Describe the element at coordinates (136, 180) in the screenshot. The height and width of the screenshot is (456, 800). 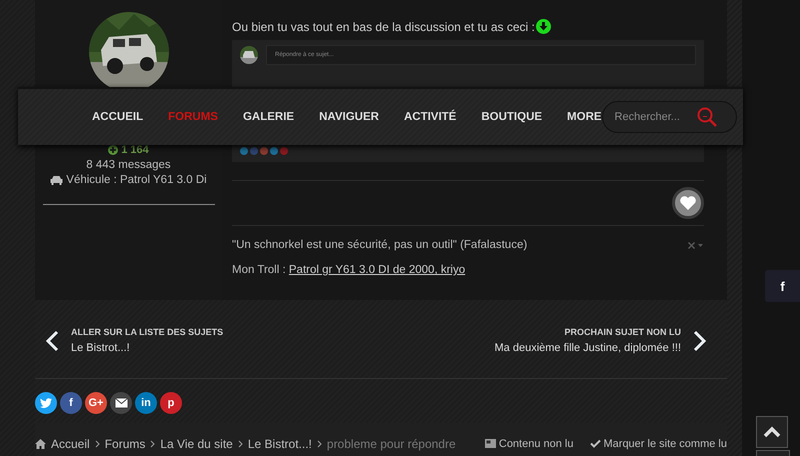
I see `vehicle-info: Véhicule : Patrol Y61 3.0 Di` at that location.